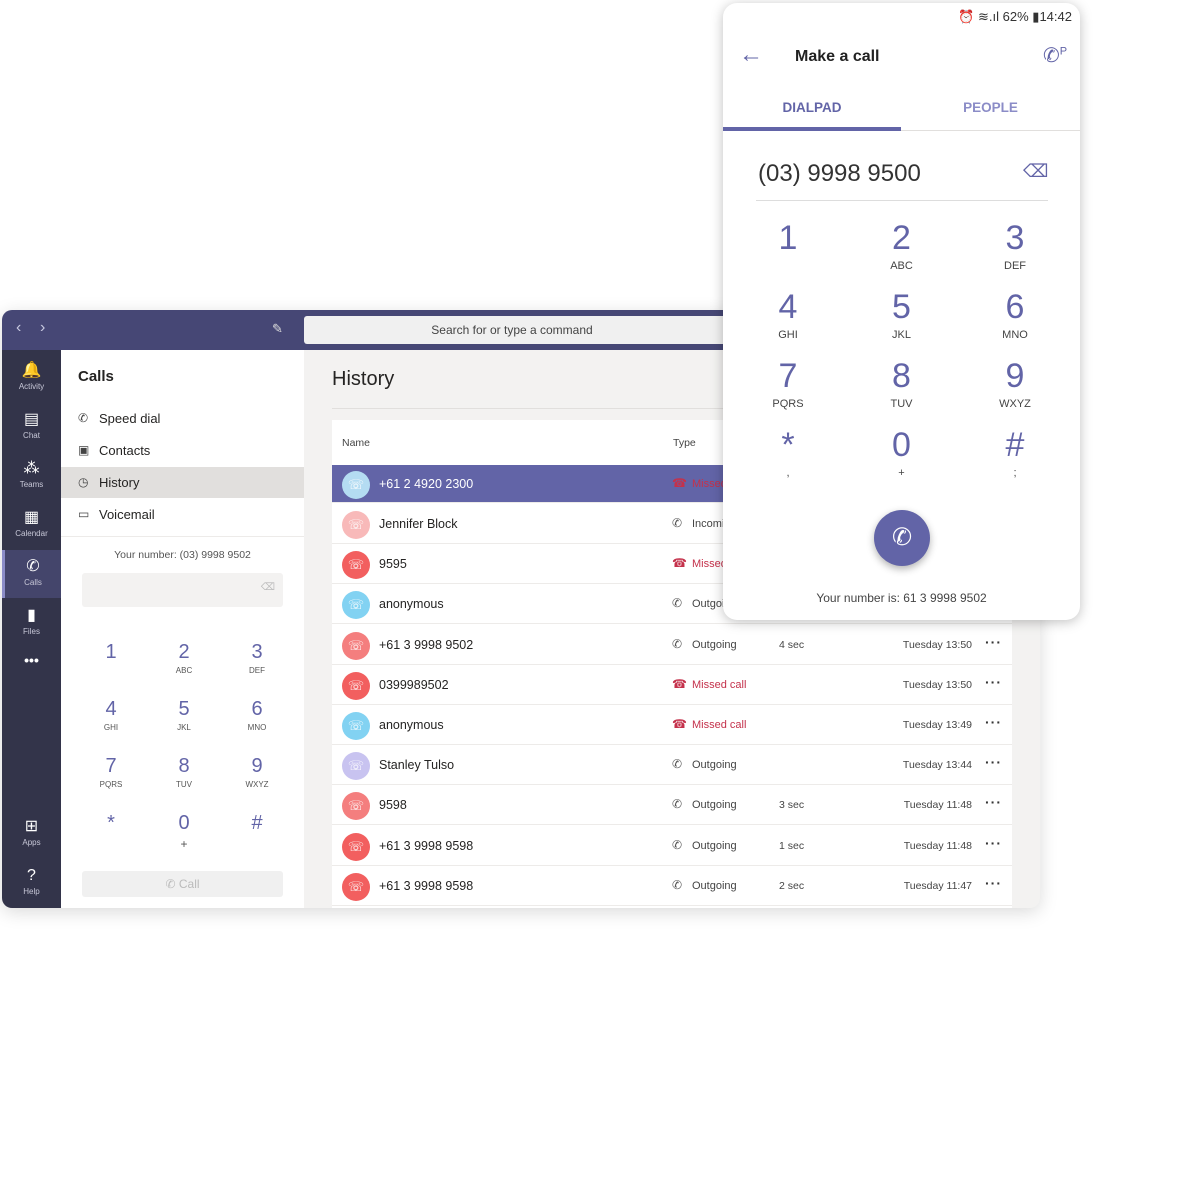 The width and height of the screenshot is (1202, 1200). I want to click on dialpad-key-10: 0 +, so click(184, 831).